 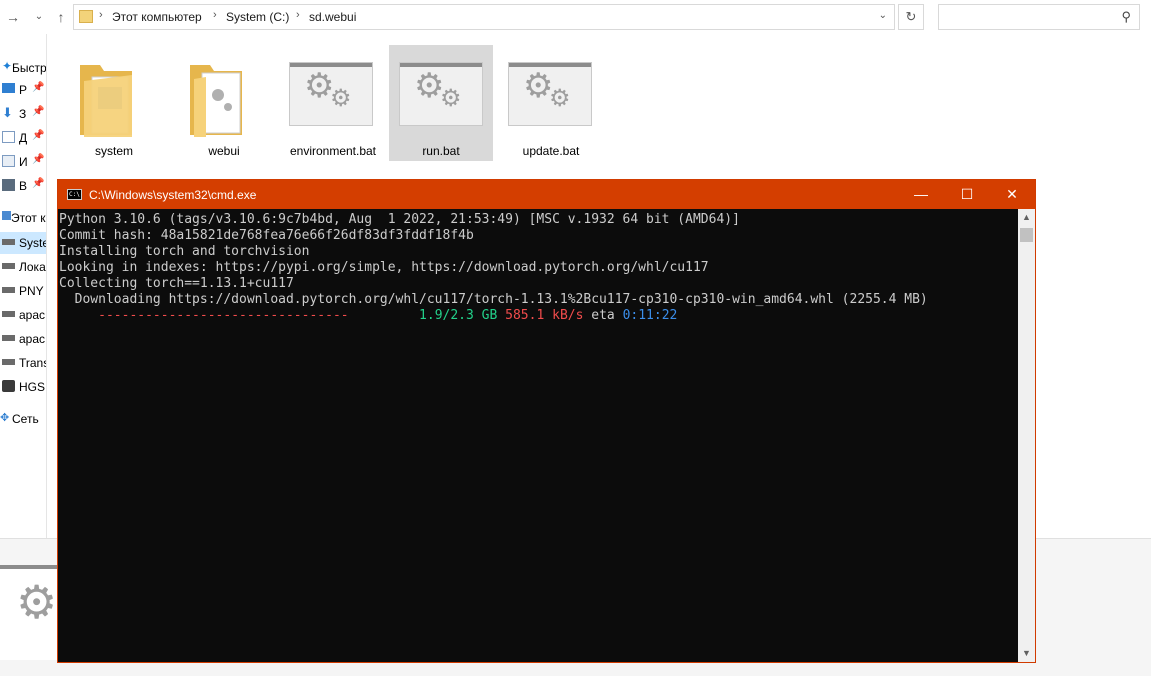 What do you see at coordinates (32, 267) in the screenshot?
I see `sidebar-item-label: Лока` at bounding box center [32, 267].